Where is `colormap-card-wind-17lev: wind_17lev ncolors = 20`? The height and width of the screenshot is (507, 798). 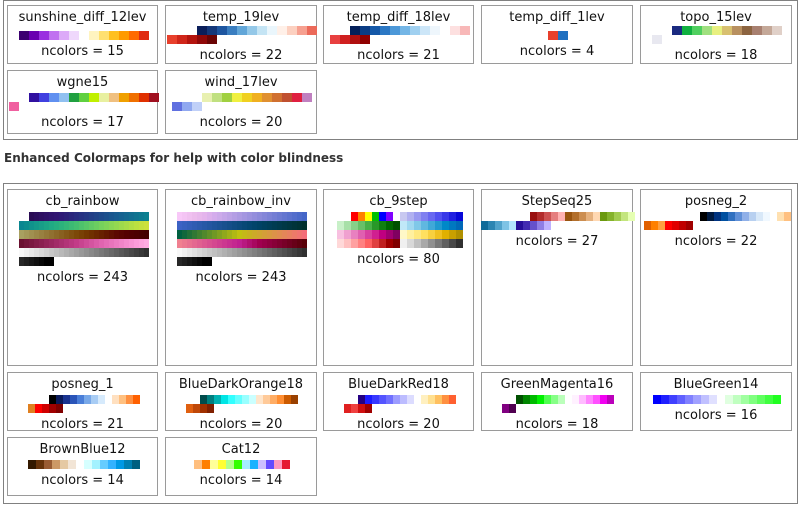 colormap-card-wind-17lev: wind_17lev ncolors = 20 is located at coordinates (241, 102).